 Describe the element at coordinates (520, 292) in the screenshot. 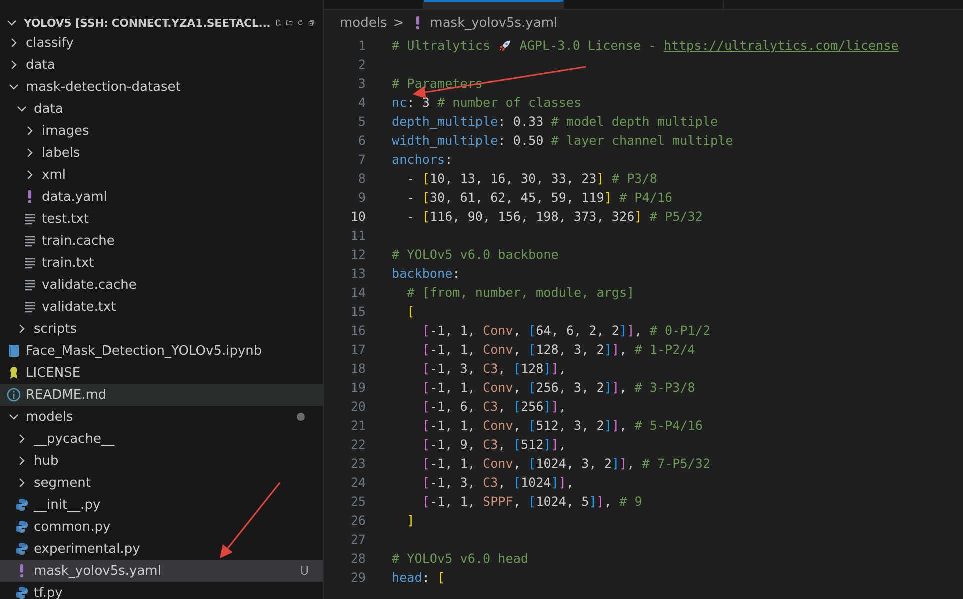

I see `code-line: # [from, number, module, args]` at that location.